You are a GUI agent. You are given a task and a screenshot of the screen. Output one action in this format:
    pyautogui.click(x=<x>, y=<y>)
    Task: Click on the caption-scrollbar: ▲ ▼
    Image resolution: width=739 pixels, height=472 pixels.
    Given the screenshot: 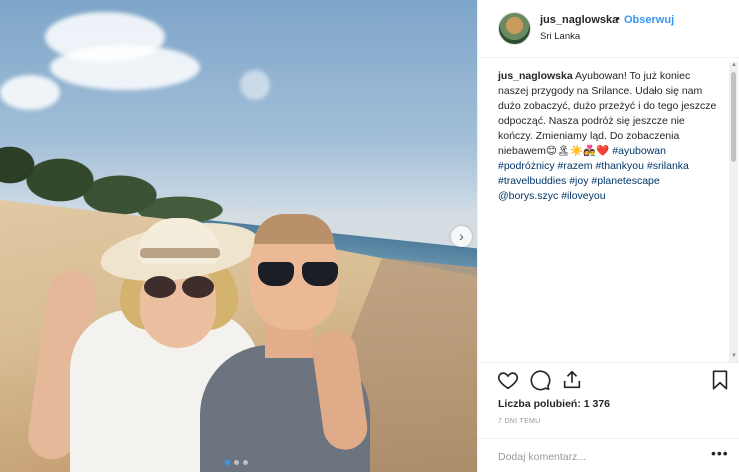 What is the action you would take?
    pyautogui.click(x=733, y=212)
    